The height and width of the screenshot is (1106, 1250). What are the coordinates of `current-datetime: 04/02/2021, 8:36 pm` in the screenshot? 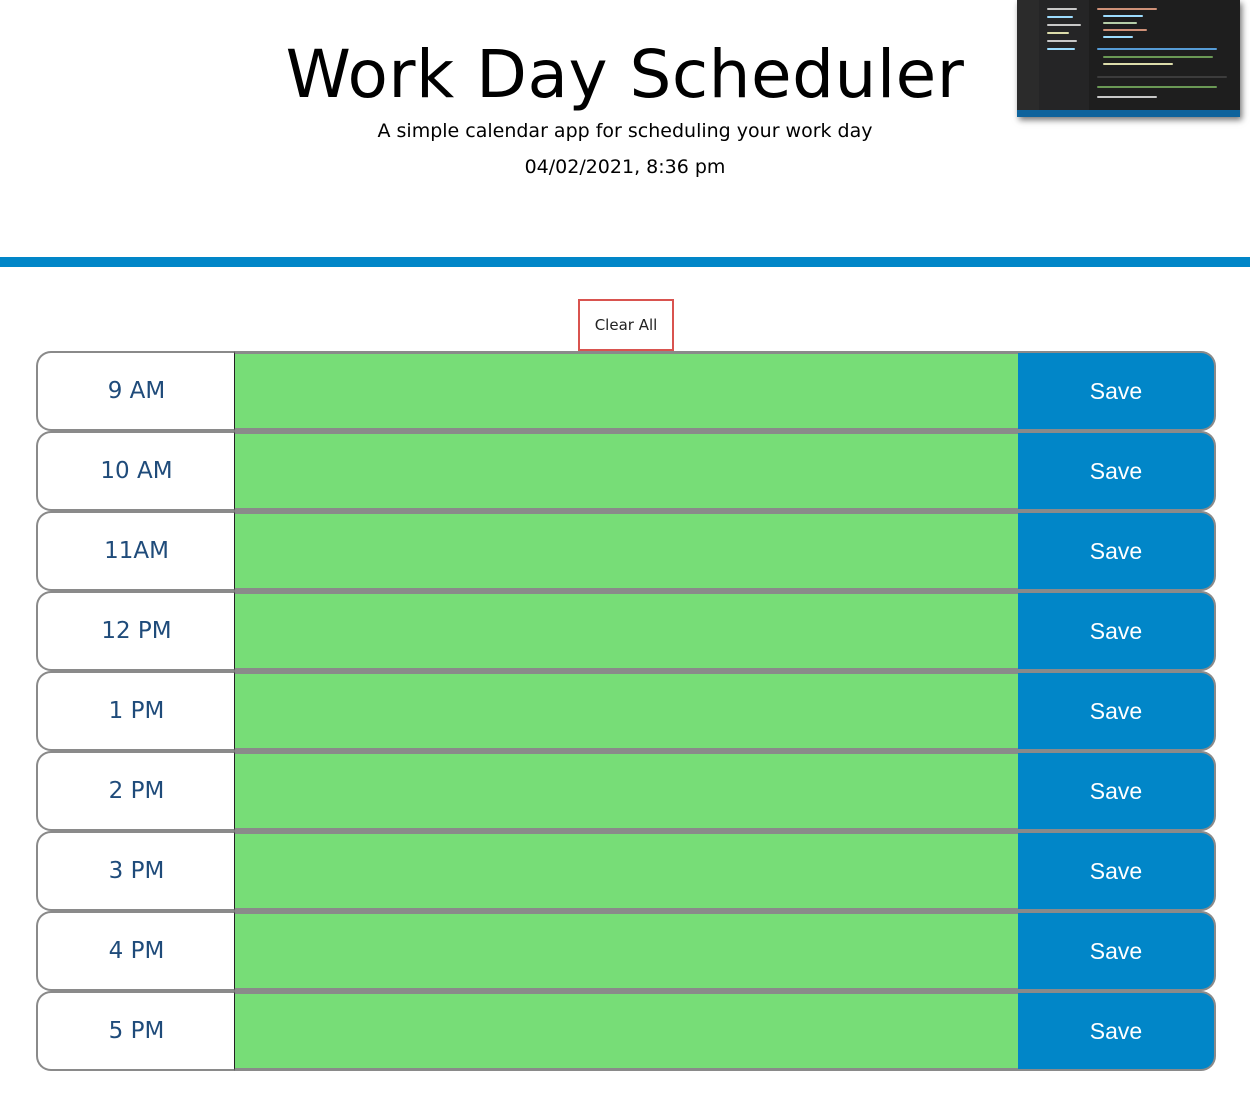 It's located at (625, 167).